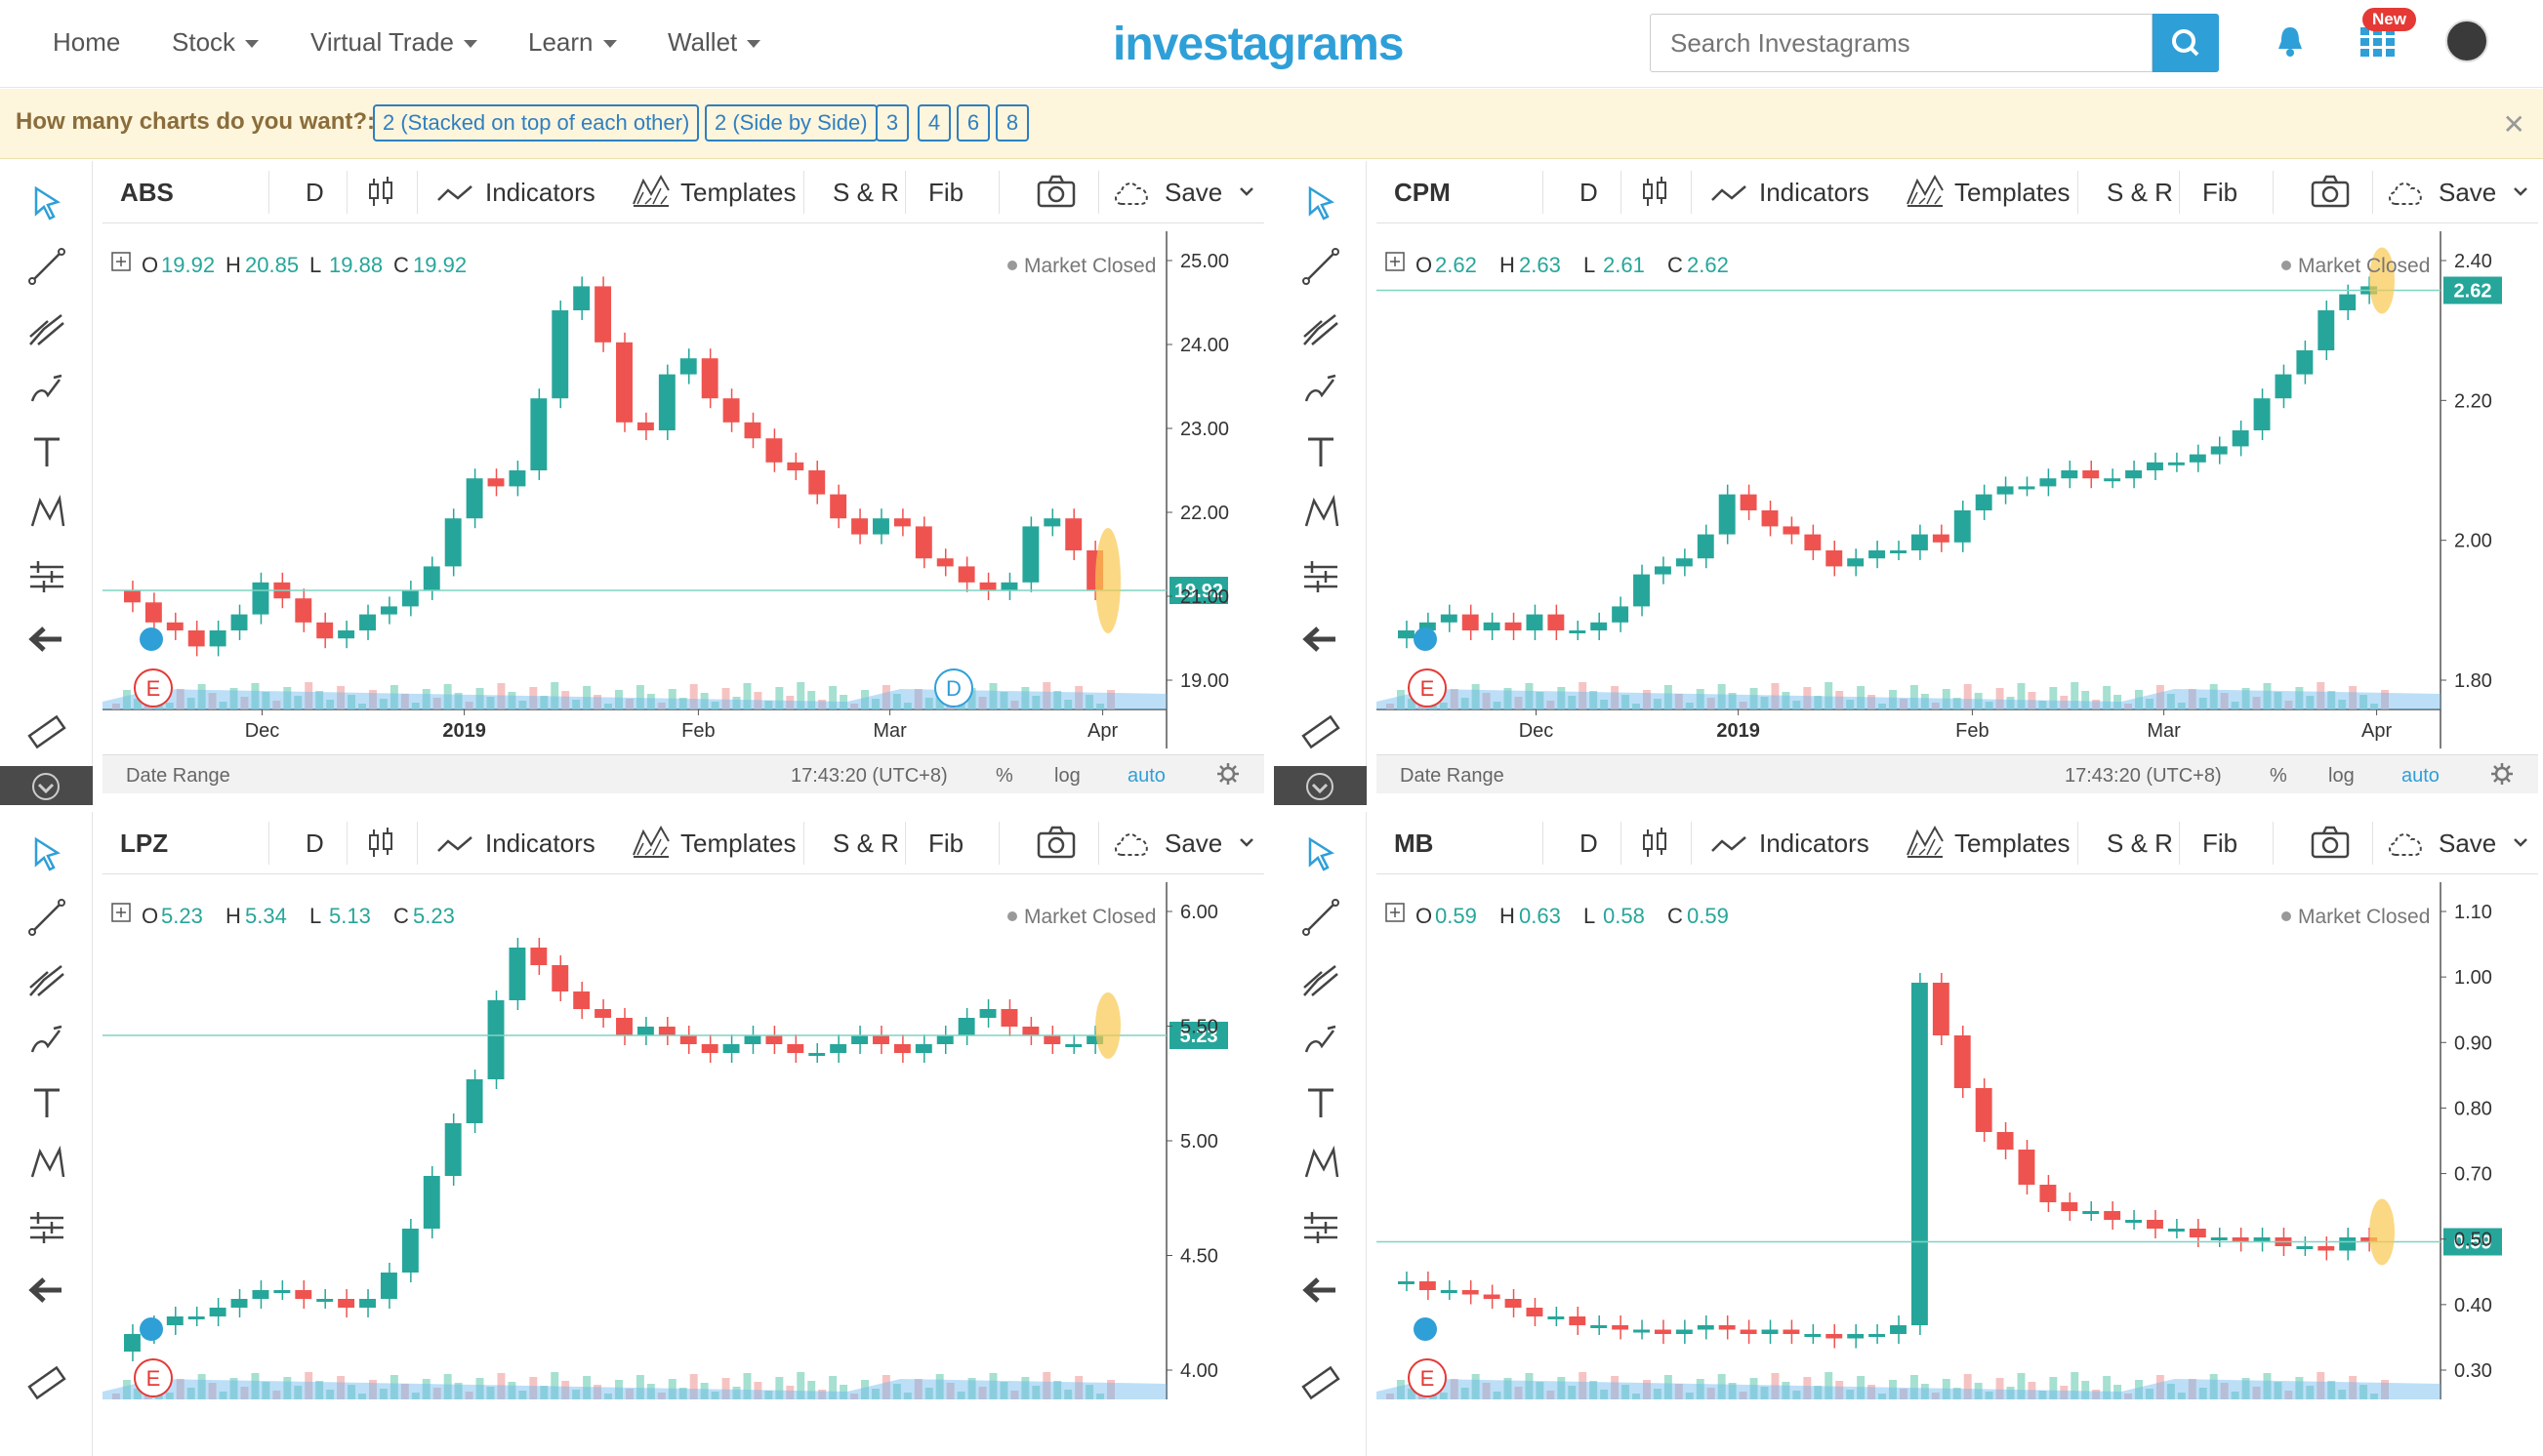 The image size is (2543, 1456). I want to click on symbol-selector: LPZ, so click(144, 843).